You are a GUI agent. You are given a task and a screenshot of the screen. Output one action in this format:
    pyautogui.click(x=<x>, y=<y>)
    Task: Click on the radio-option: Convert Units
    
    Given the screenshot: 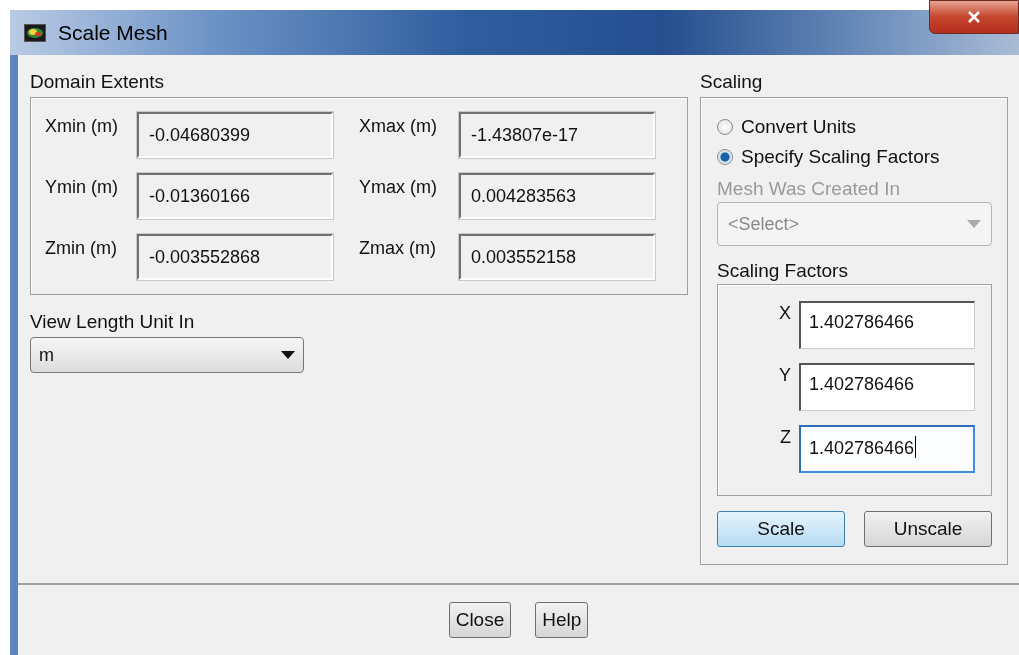 What is the action you would take?
    pyautogui.click(x=854, y=127)
    